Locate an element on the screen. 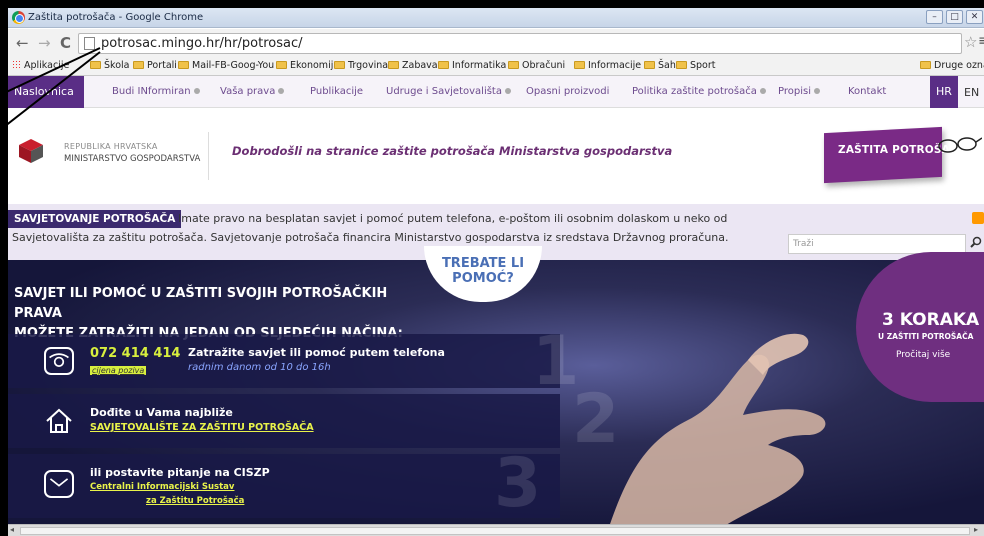 This screenshot has width=984, height=536. ministry-cube-logo-icon is located at coordinates (31, 151).